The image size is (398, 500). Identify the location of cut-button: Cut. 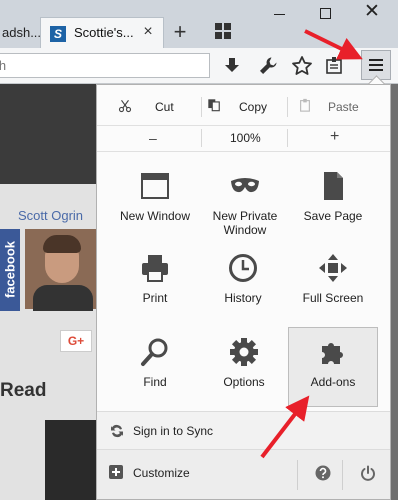
(164, 107).